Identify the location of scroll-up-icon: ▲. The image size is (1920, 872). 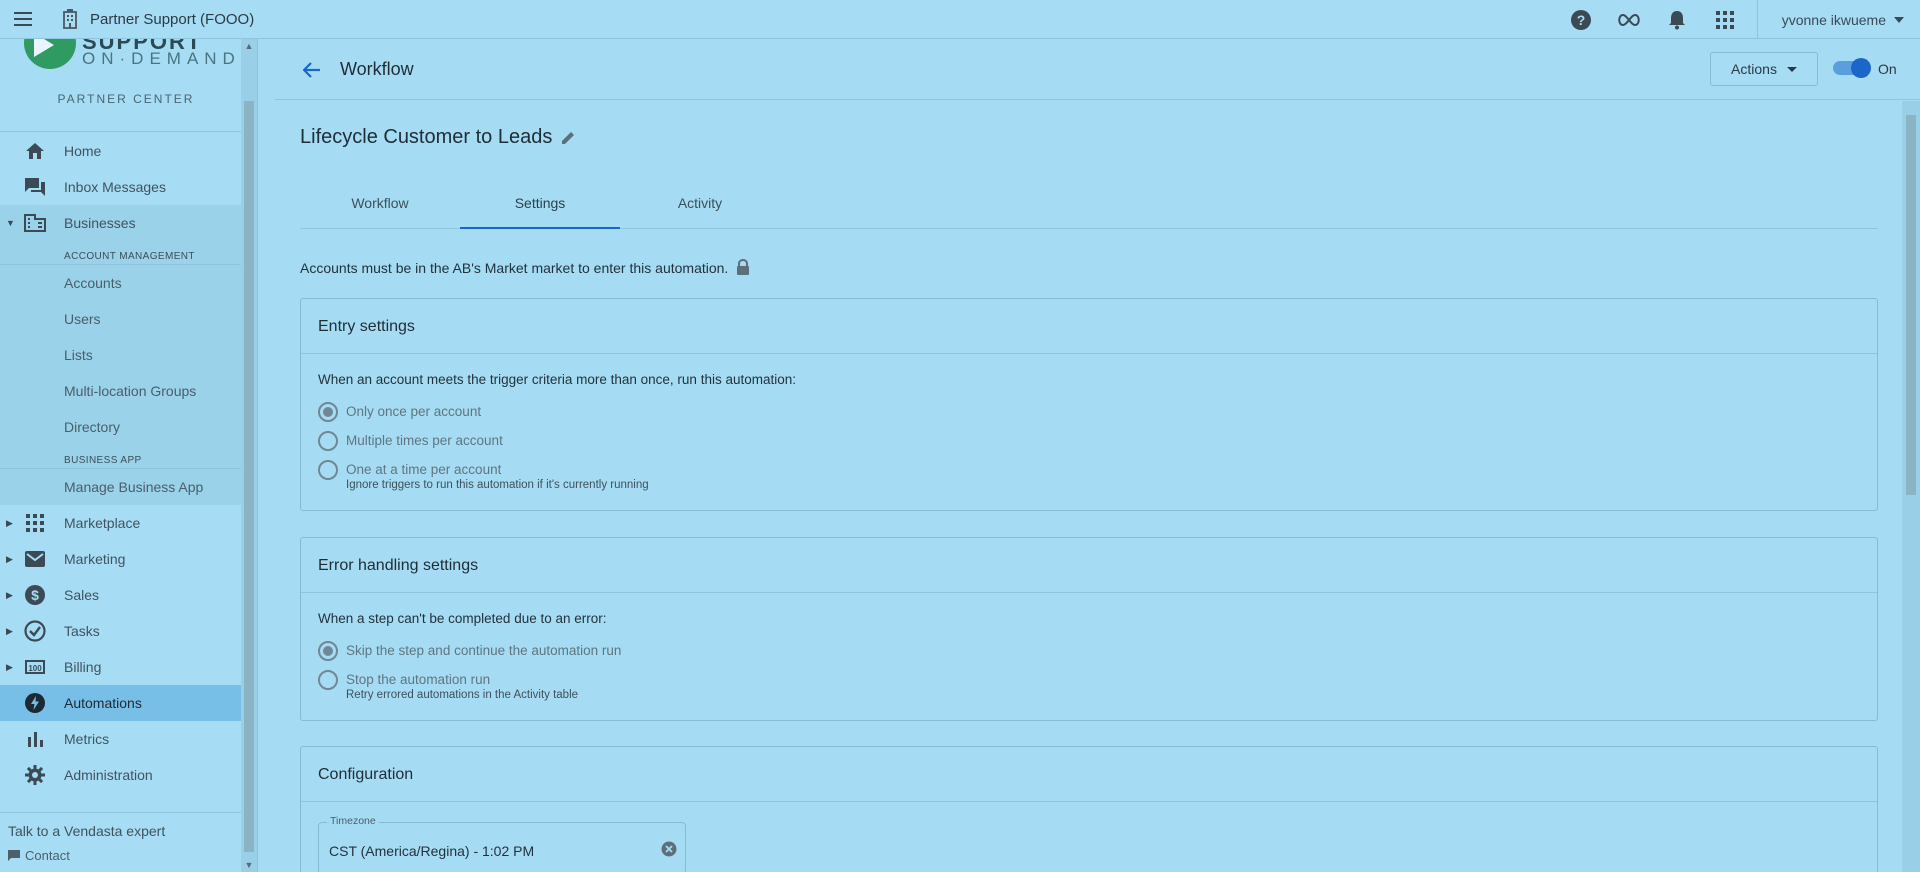
(249, 46).